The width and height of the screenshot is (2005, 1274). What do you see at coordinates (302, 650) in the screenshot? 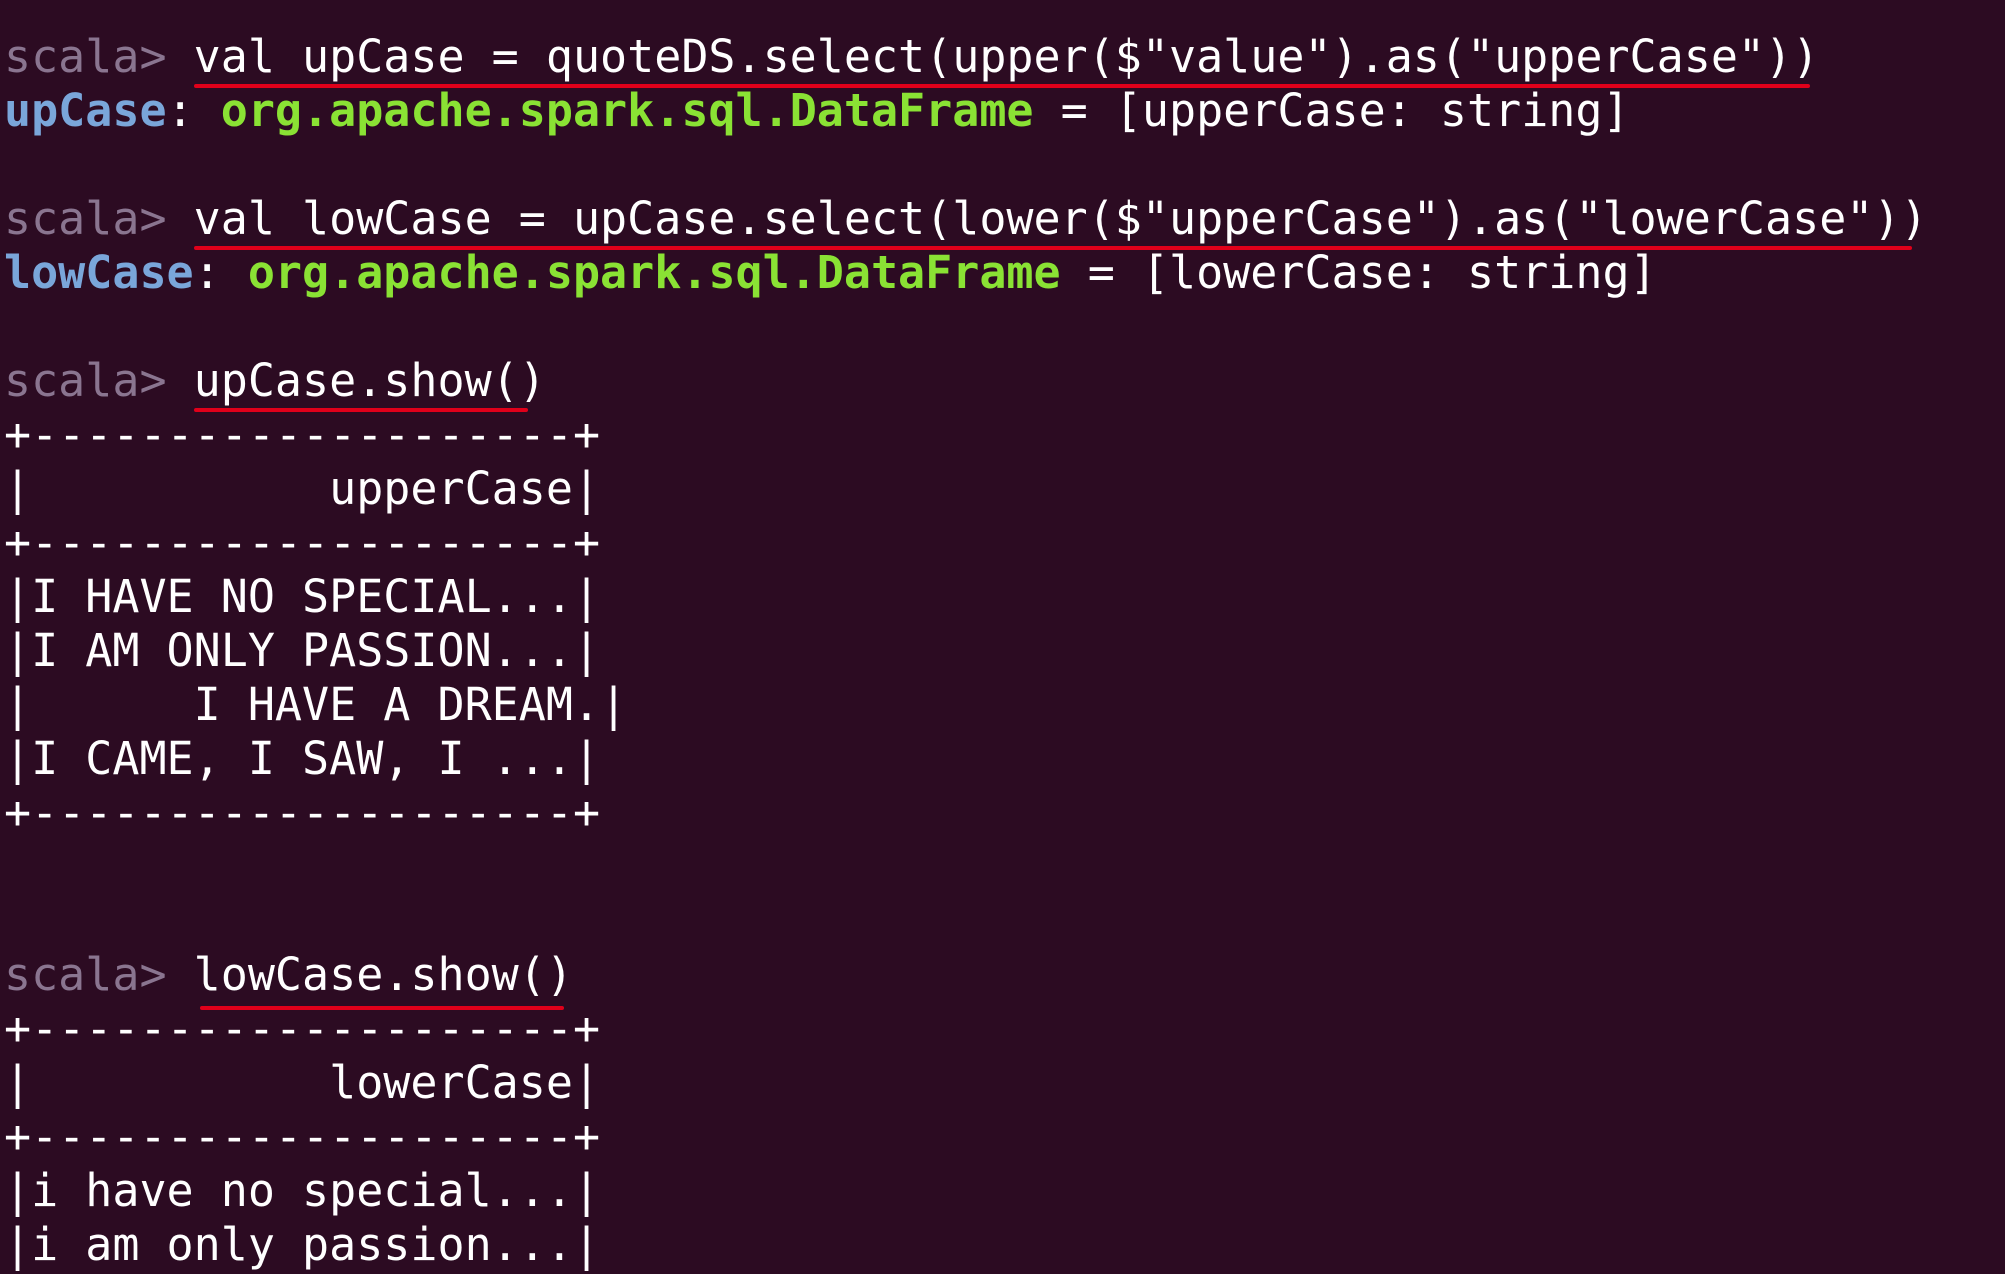
I see `table-row: |I AM ONLY PASSION...|` at bounding box center [302, 650].